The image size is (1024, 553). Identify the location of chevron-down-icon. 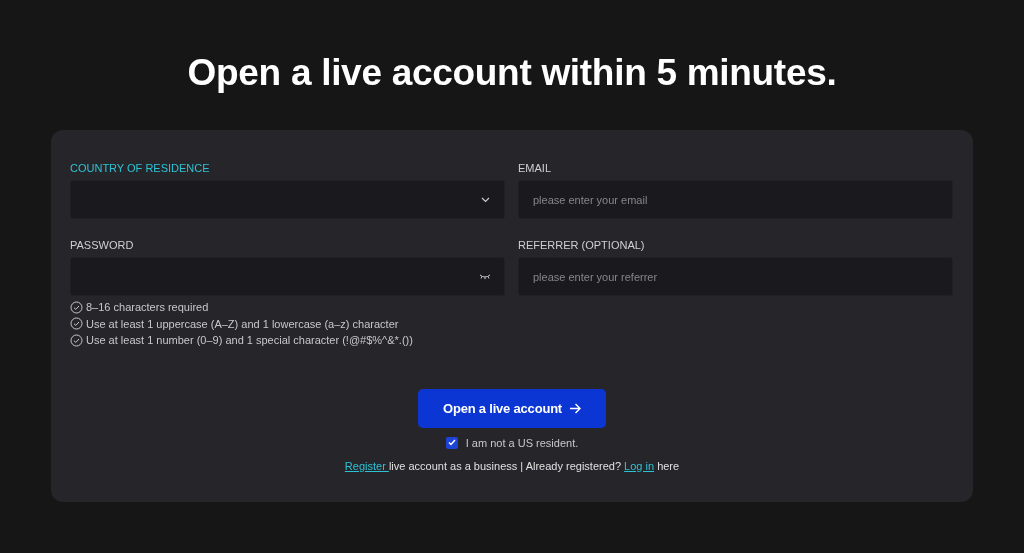
(485, 199).